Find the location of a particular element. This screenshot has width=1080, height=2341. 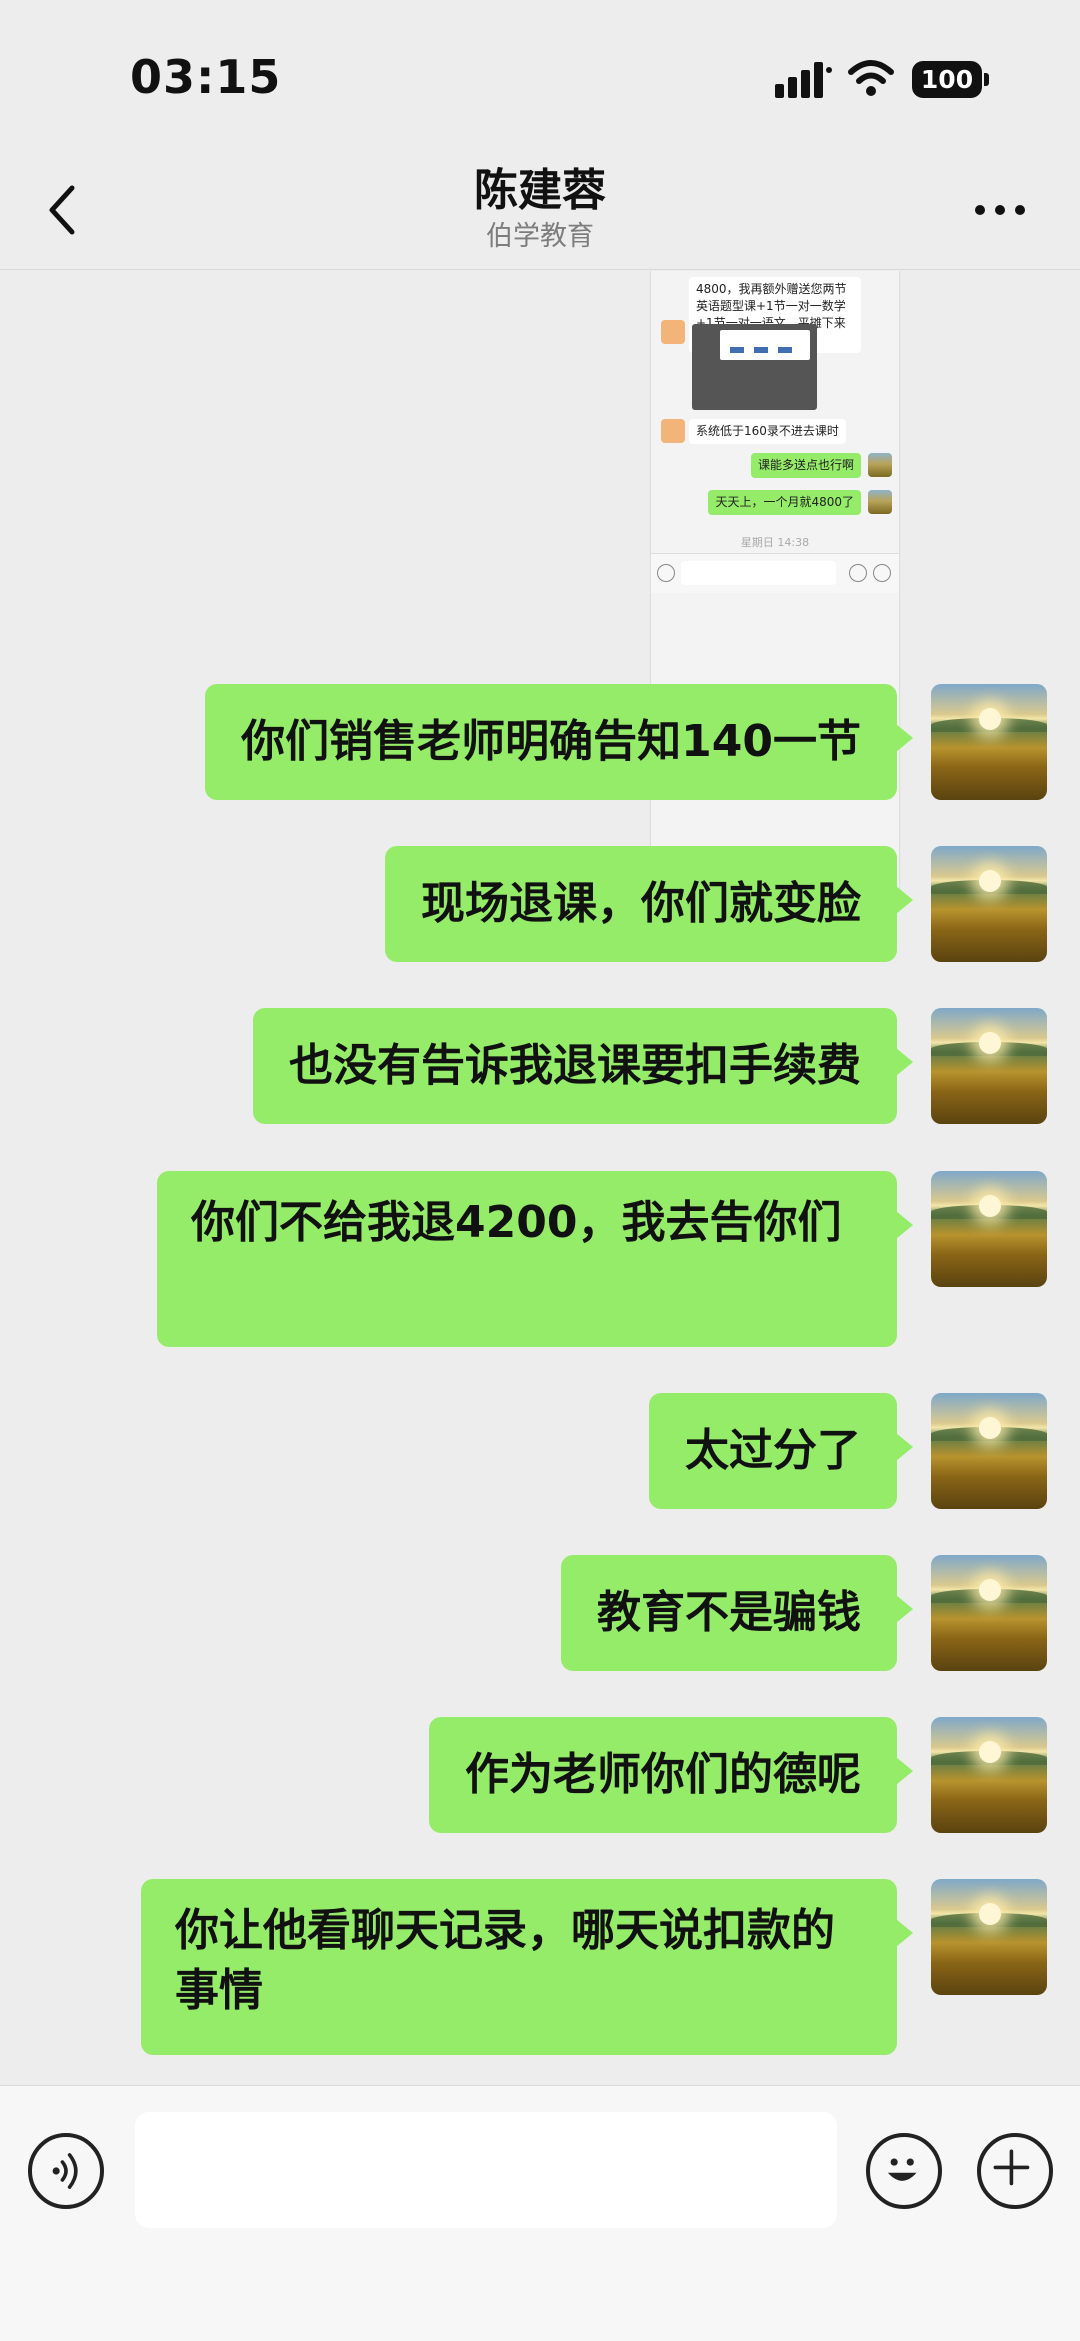

shot-image-thumbnail is located at coordinates (754, 367).